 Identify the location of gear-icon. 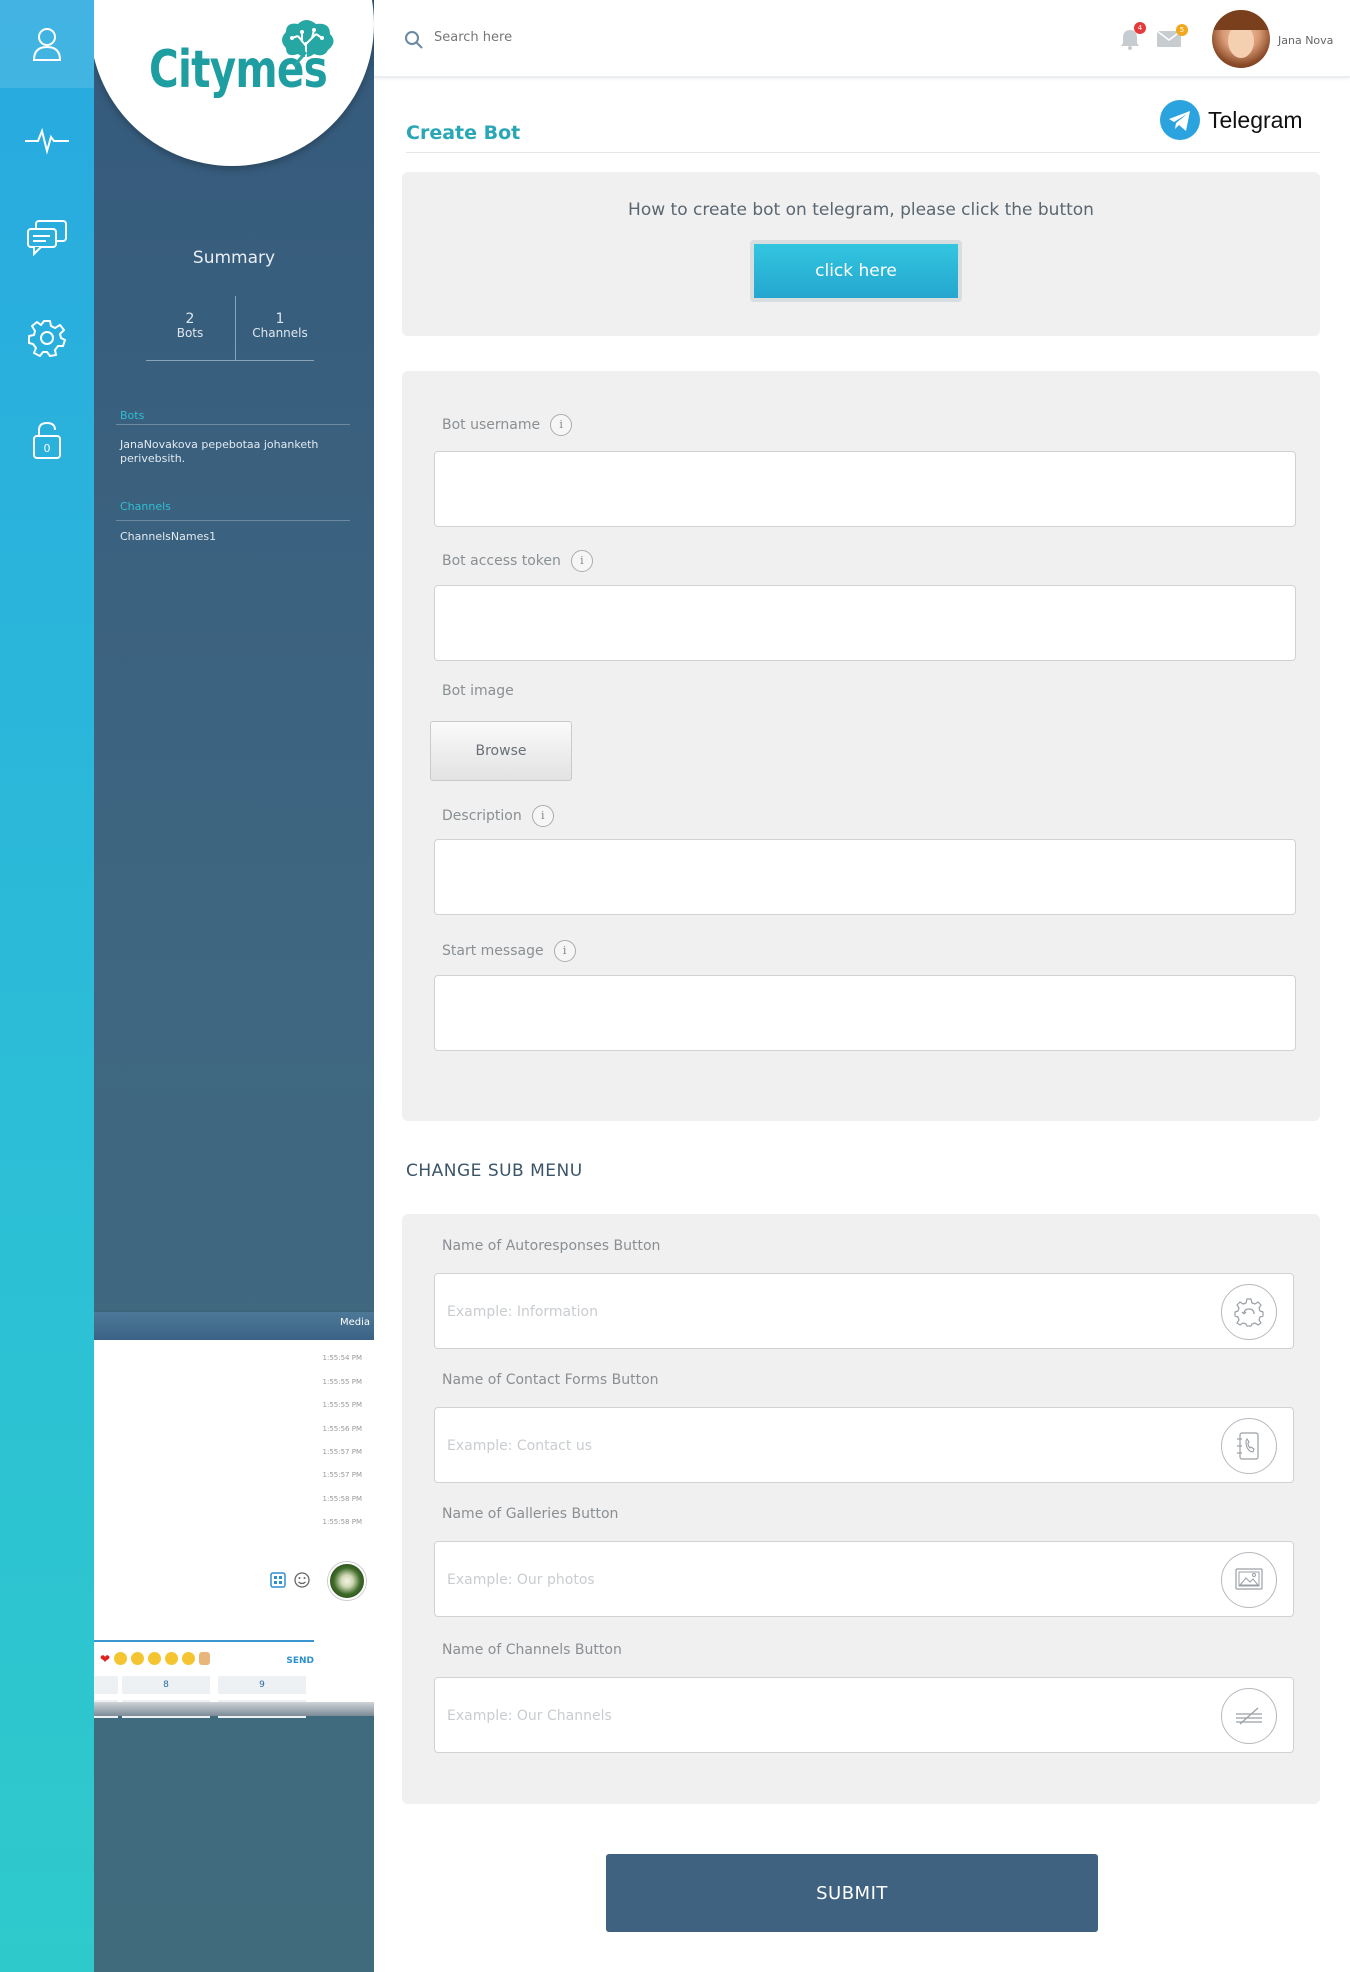
(47, 338).